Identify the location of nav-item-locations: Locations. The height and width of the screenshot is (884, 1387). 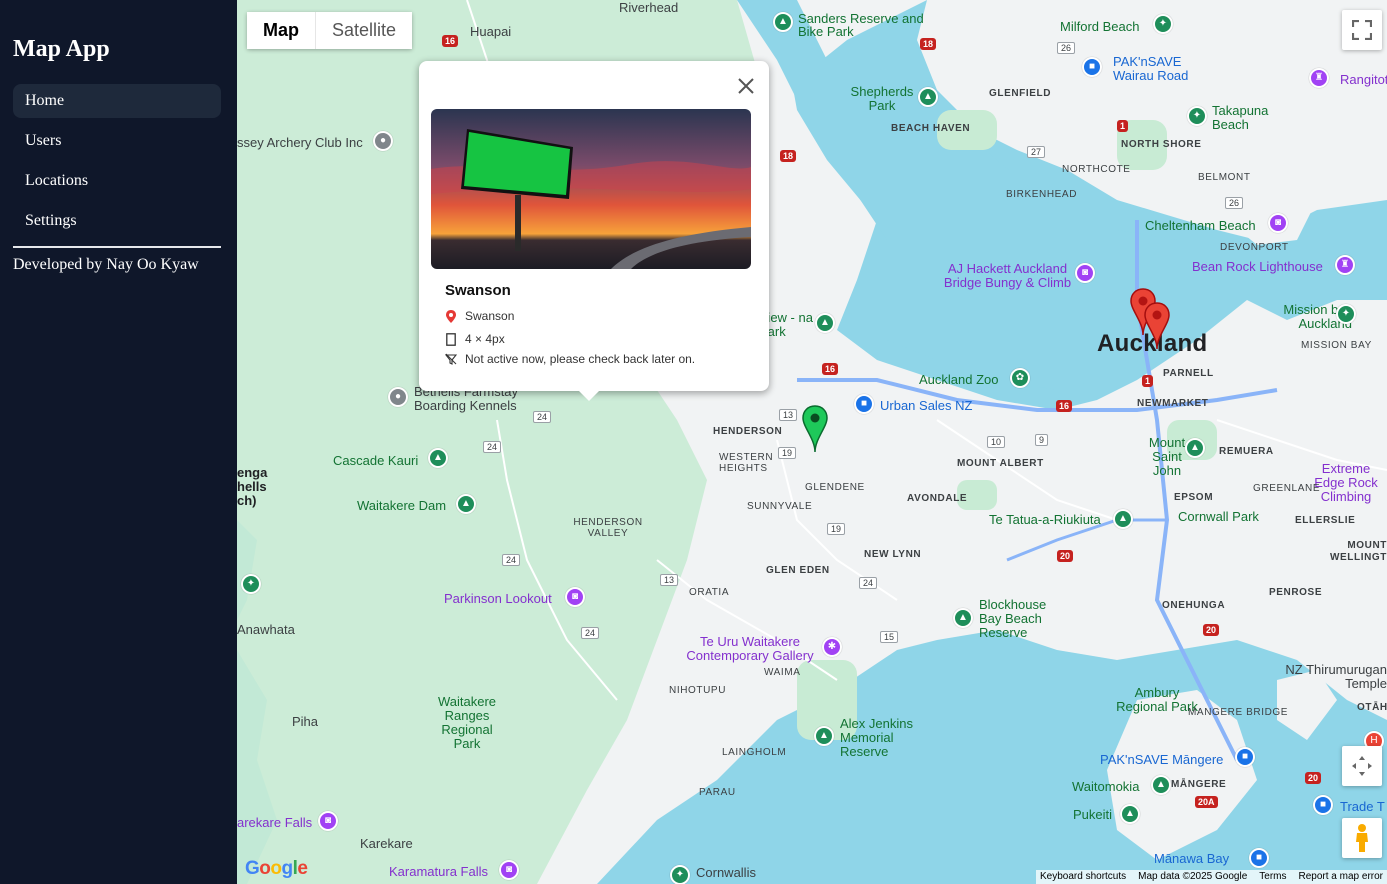
(117, 181).